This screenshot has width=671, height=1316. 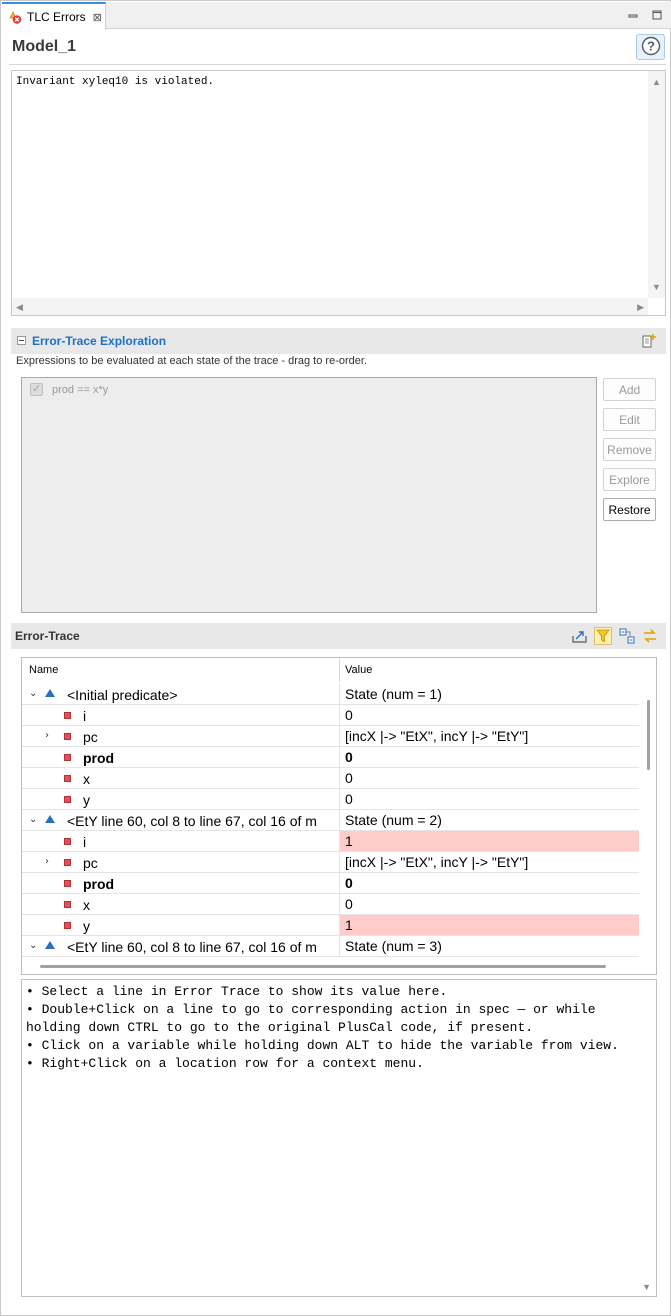 I want to click on header-divider, so click(x=337, y=64).